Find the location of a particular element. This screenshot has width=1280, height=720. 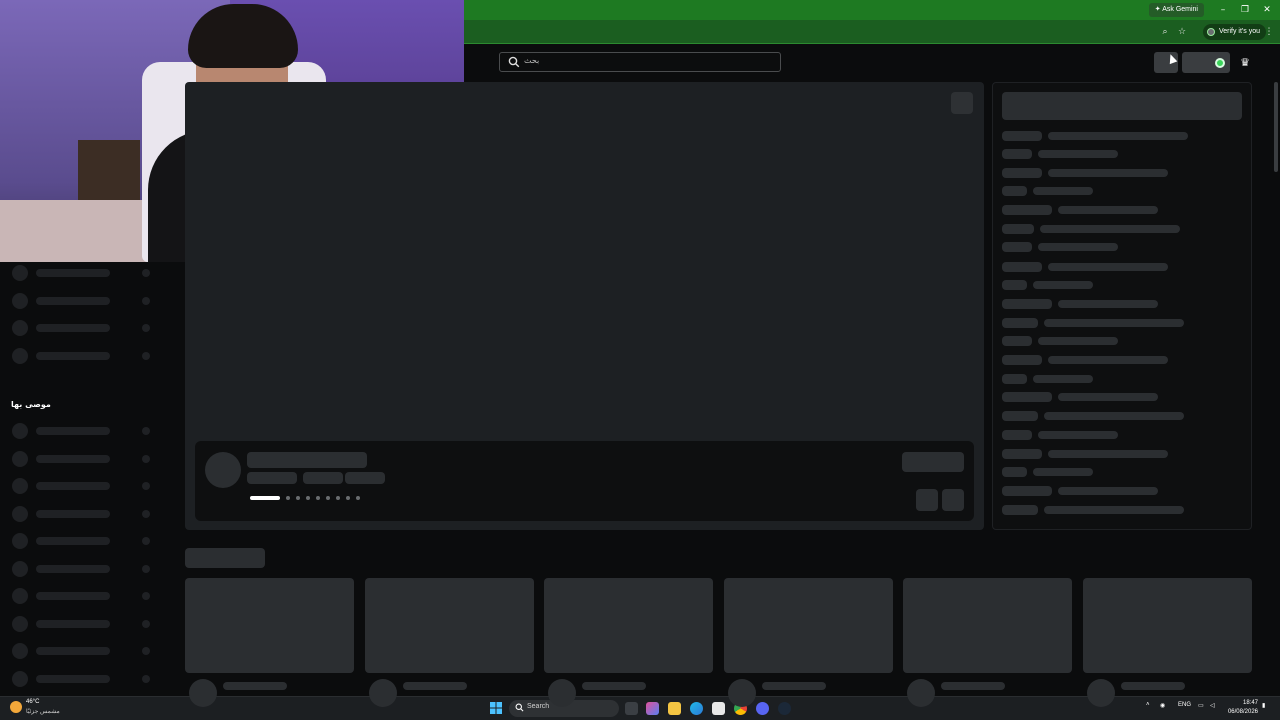

ask-gemini-label: Ask Gemini is located at coordinates (1180, 9).